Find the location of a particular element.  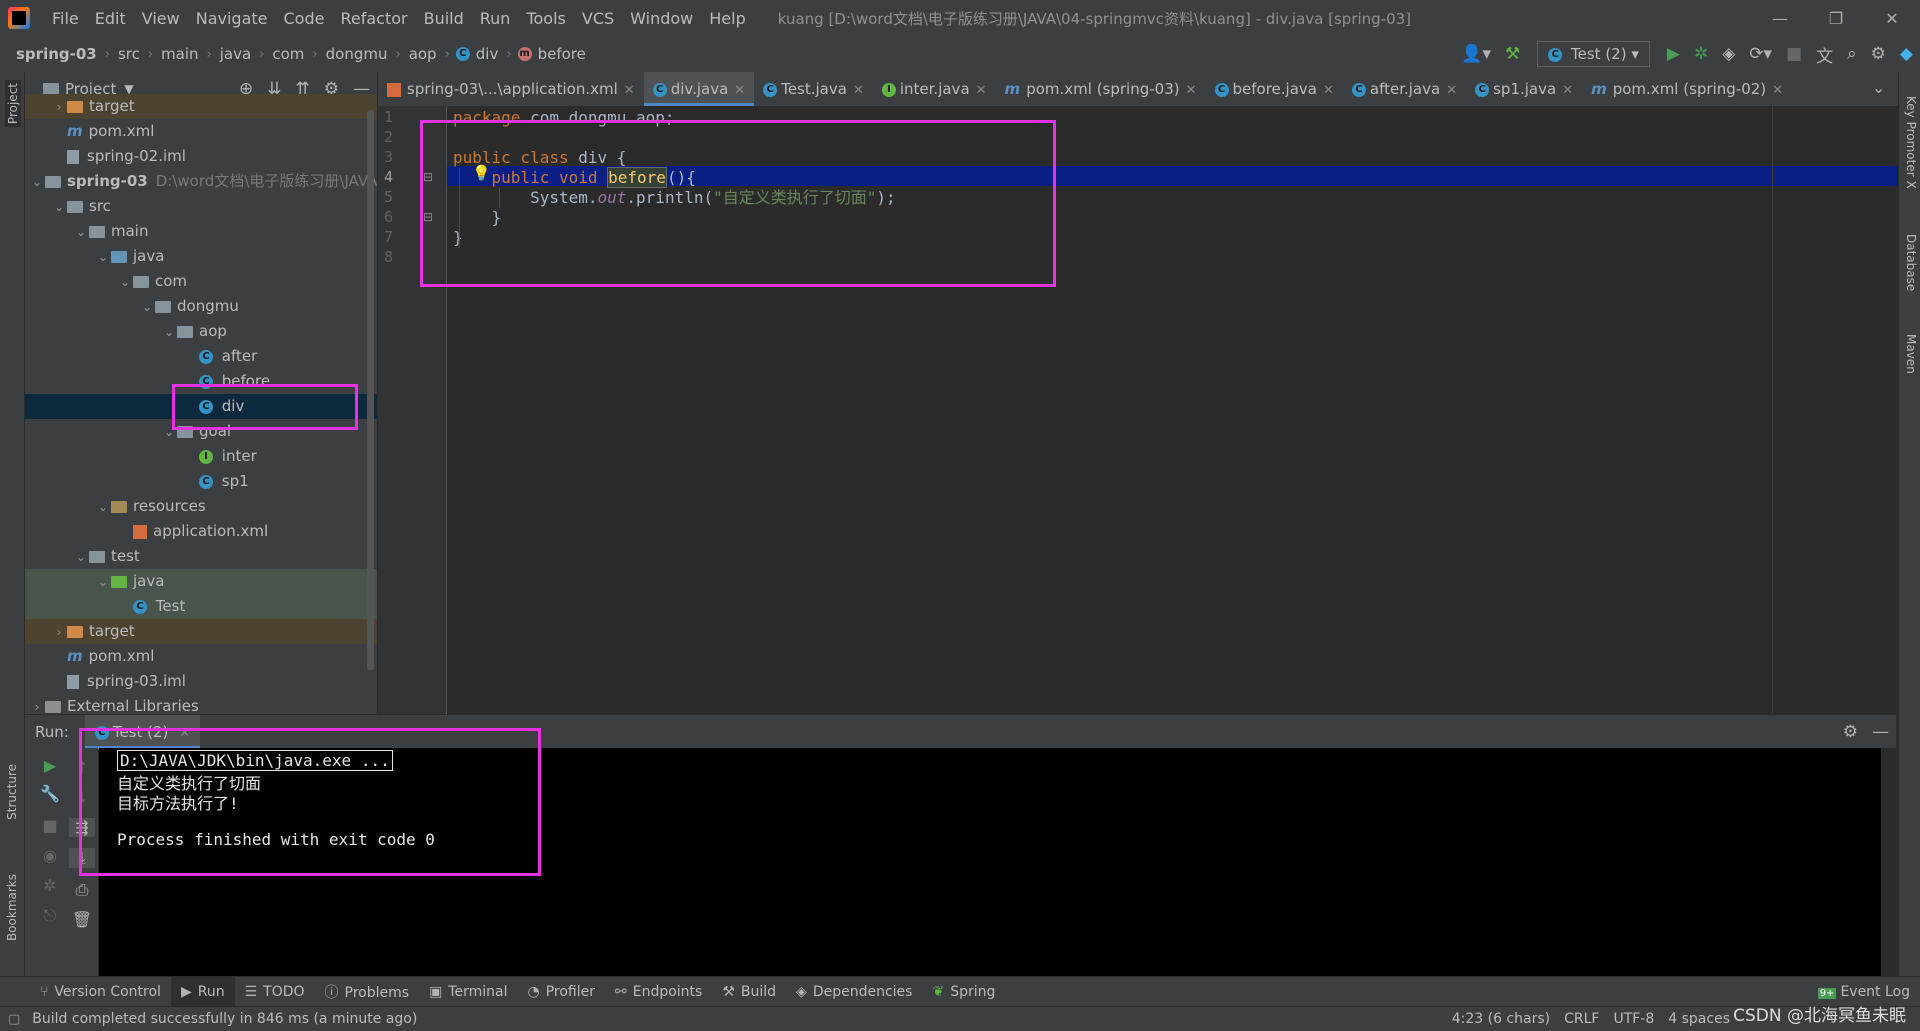

tree-item: ⌄ aop is located at coordinates (201, 331).